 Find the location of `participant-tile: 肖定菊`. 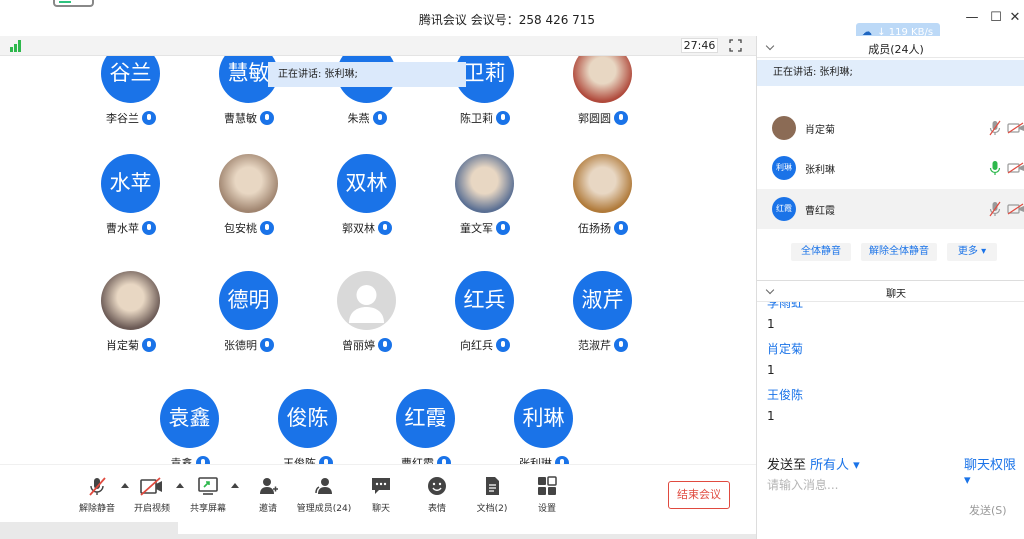

participant-tile: 肖定菊 is located at coordinates (131, 326).